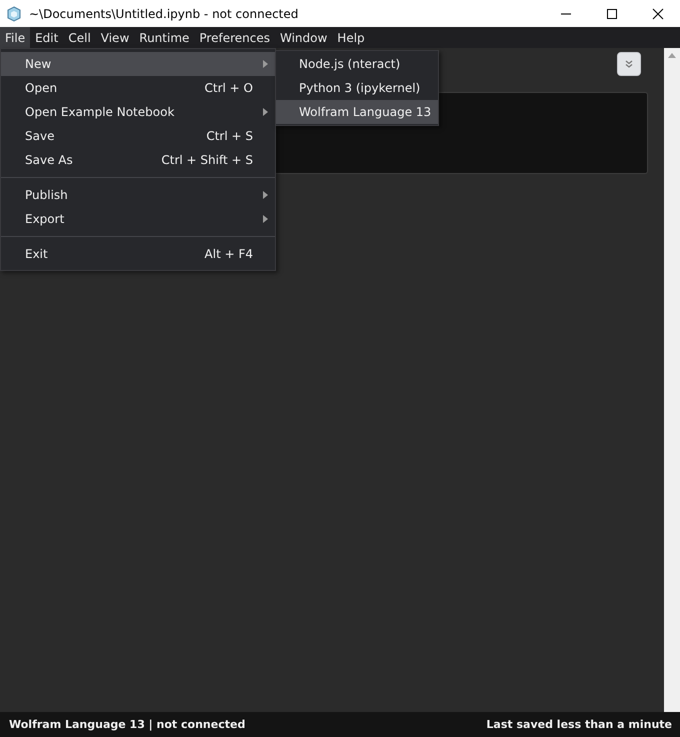 The height and width of the screenshot is (737, 680). What do you see at coordinates (138, 195) in the screenshot?
I see `menu-entry: Publish` at bounding box center [138, 195].